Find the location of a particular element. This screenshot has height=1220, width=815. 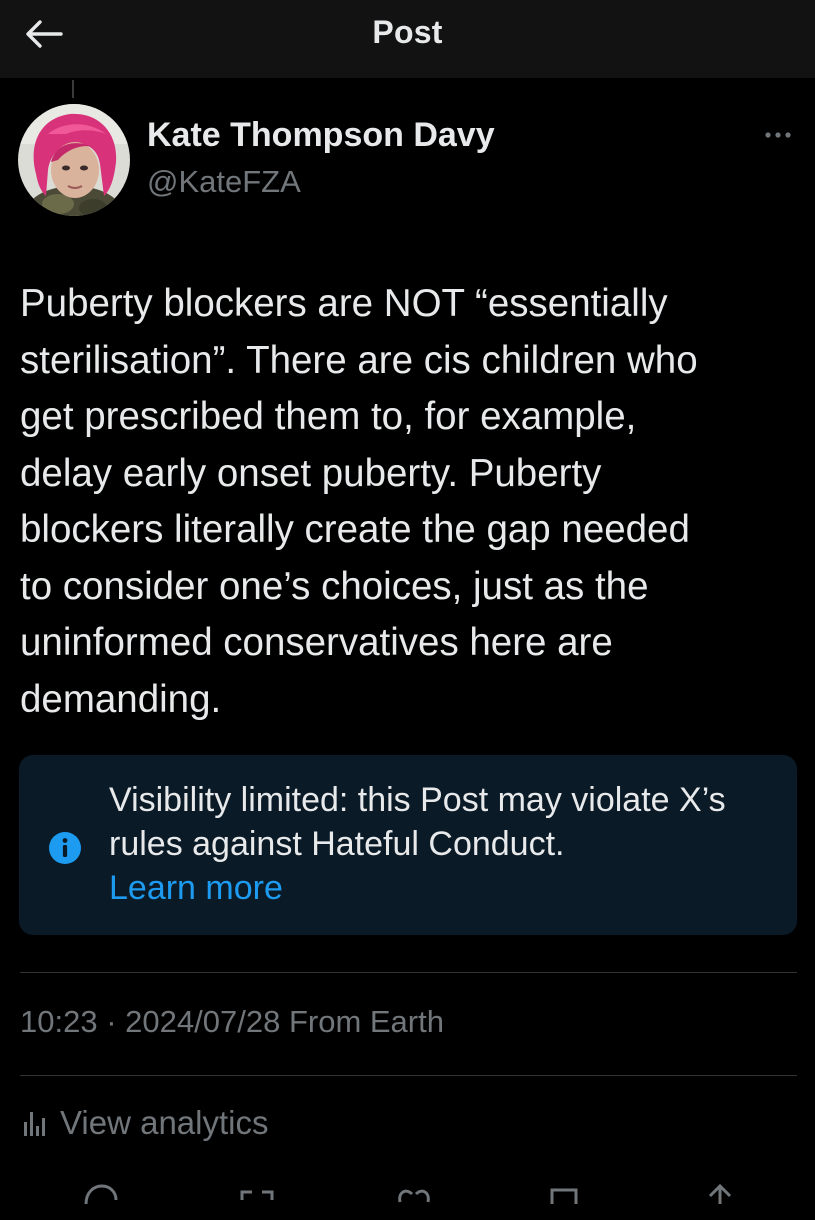

post-timestamp: 10:23 · 2024/07/28 From Earth is located at coordinates (232, 1022).